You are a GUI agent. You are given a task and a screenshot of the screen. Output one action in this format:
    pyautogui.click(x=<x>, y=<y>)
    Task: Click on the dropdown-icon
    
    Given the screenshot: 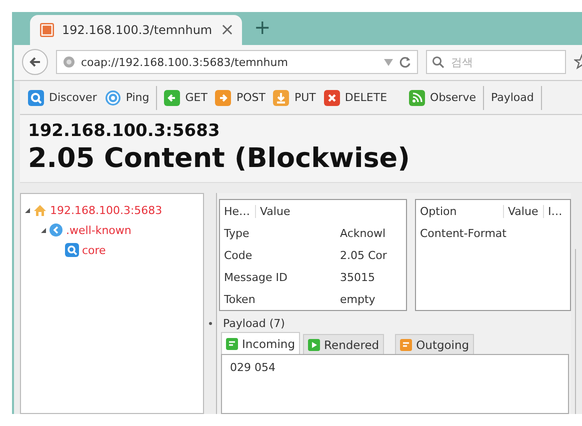 What is the action you would take?
    pyautogui.click(x=388, y=62)
    